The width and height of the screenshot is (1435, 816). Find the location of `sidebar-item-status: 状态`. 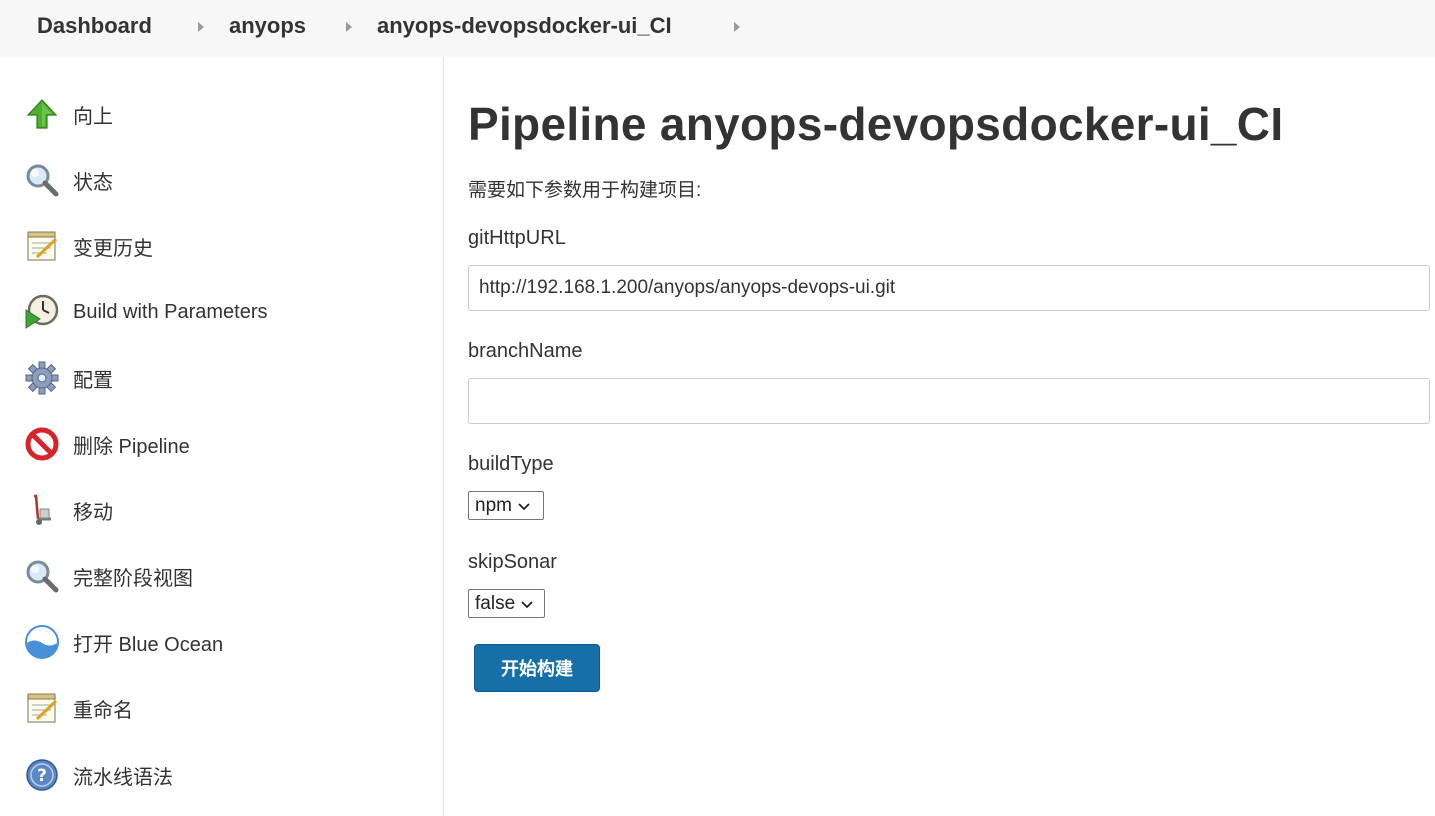

sidebar-item-status: 状态 is located at coordinates (224, 180).